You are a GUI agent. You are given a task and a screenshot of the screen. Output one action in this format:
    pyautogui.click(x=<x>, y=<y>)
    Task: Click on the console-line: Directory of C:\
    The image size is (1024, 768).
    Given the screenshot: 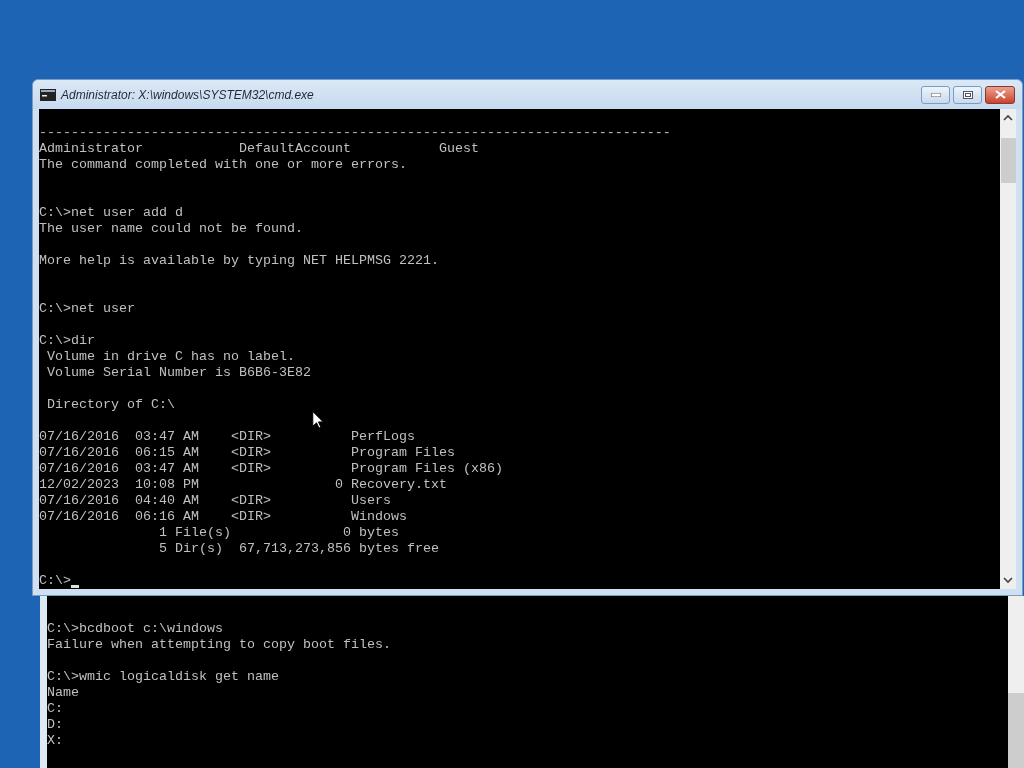 What is the action you would take?
    pyautogui.click(x=110, y=405)
    